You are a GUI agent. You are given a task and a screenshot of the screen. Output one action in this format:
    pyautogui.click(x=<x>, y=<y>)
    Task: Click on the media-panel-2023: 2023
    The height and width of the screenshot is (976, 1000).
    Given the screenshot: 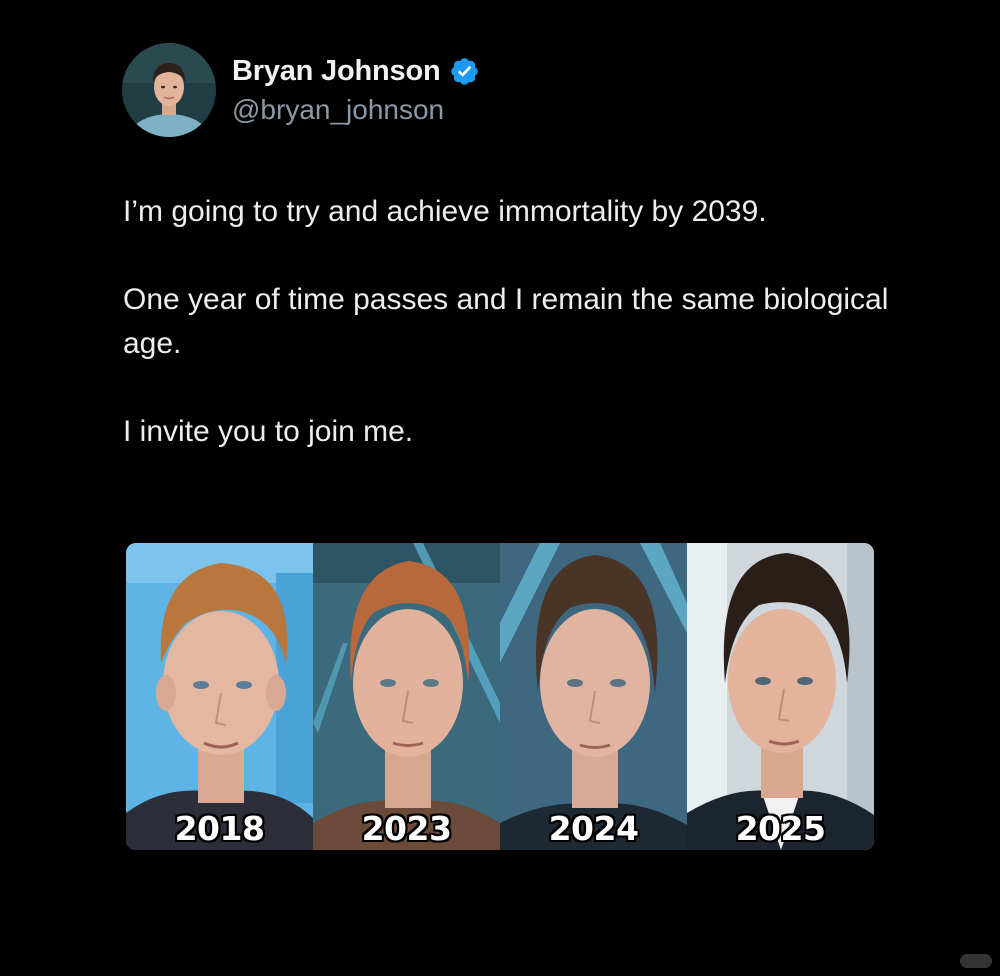 What is the action you would take?
    pyautogui.click(x=406, y=696)
    